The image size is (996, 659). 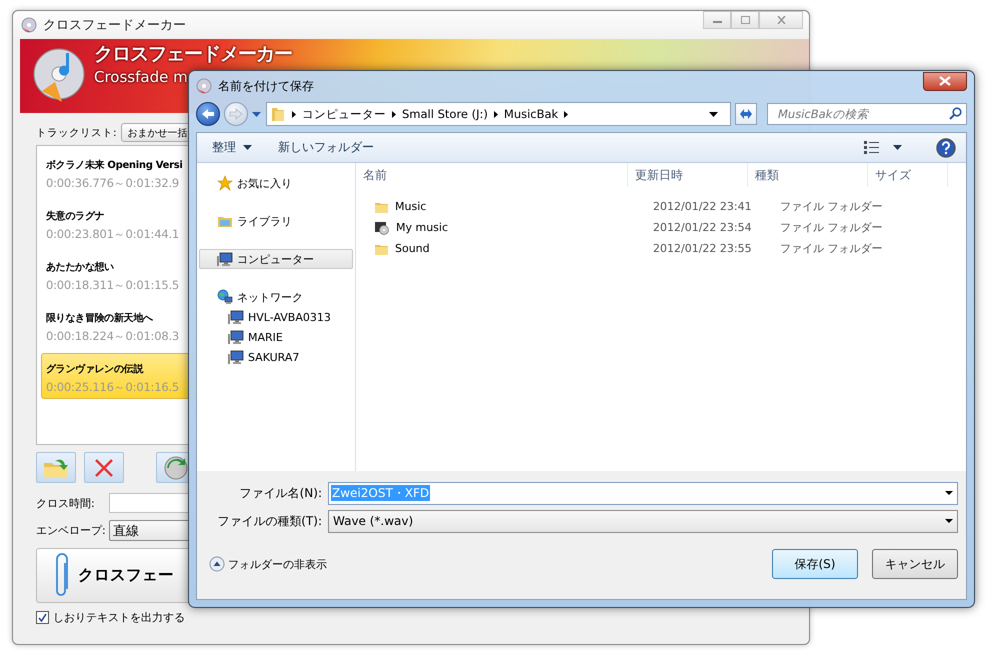 What do you see at coordinates (141, 77) in the screenshot?
I see `banner-subtitle: Crossfade m` at bounding box center [141, 77].